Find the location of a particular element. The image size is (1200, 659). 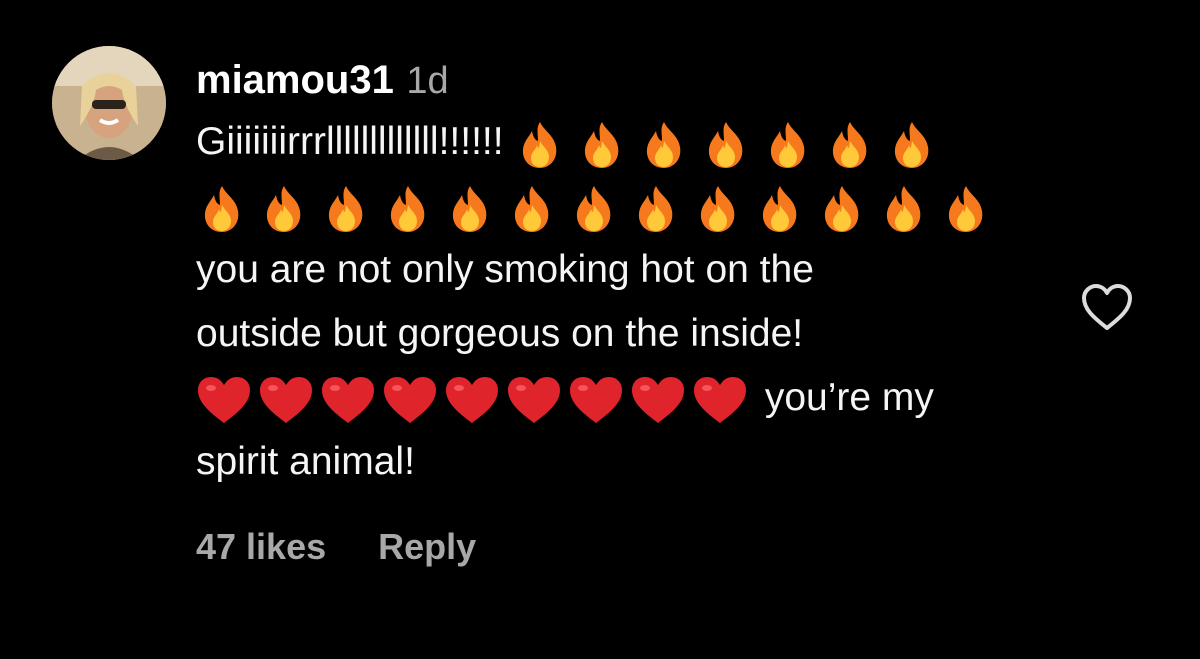

avatar-photo-icon is located at coordinates (109, 103).